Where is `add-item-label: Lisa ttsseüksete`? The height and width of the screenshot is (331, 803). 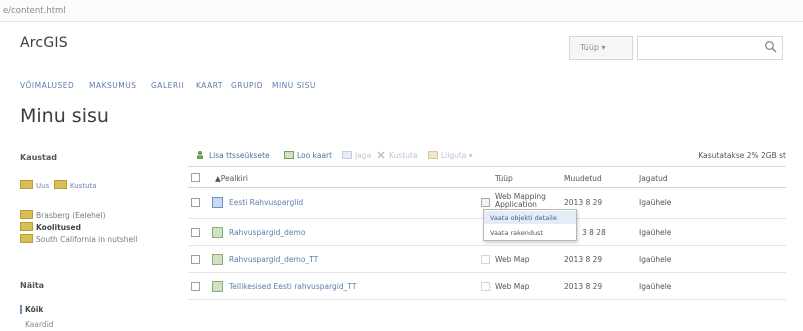
add-item-label: Lisa ttsseüksete is located at coordinates (239, 155).